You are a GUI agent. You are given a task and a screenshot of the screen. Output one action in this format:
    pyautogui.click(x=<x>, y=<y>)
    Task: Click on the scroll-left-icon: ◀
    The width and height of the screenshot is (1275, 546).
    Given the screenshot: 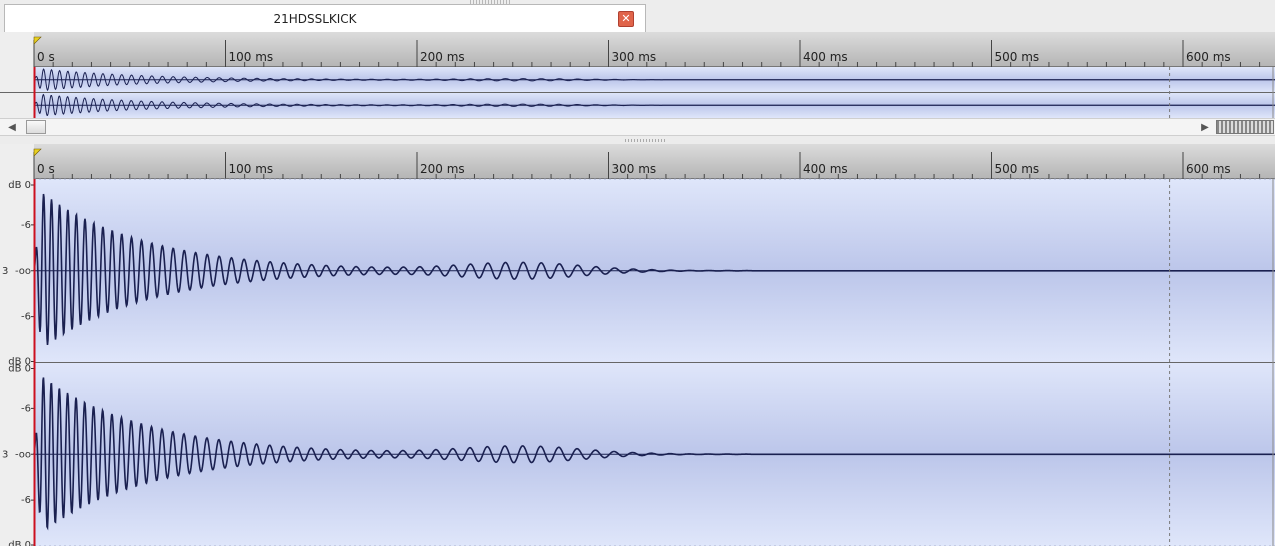 What is the action you would take?
    pyautogui.click(x=12, y=128)
    